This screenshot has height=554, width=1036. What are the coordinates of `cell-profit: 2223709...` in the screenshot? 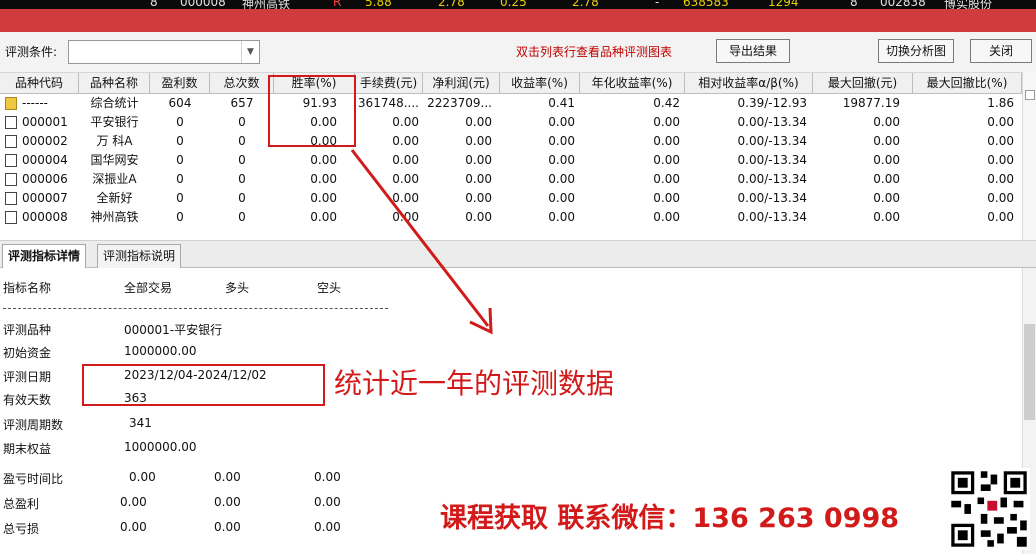 It's located at (459, 103).